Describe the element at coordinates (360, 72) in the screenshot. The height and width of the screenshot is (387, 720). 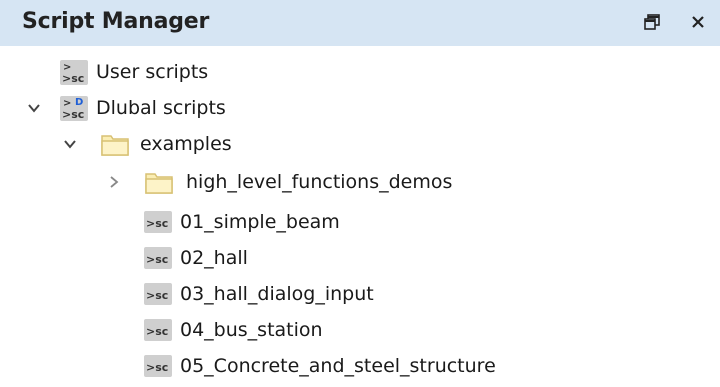
I see `tree-node-user-scripts: > >sc User scripts` at that location.